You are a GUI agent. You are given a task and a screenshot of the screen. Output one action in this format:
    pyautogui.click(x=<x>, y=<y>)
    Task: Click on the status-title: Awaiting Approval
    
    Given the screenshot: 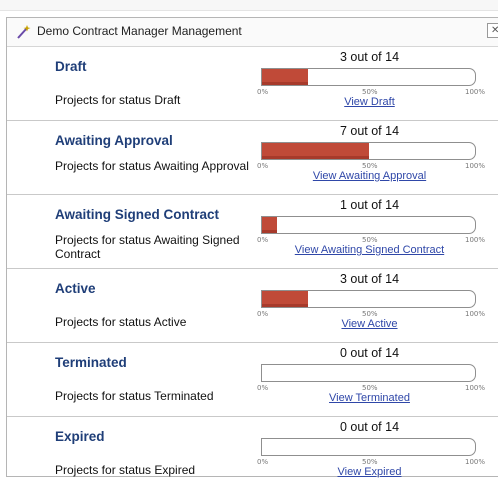 What is the action you would take?
    pyautogui.click(x=114, y=140)
    